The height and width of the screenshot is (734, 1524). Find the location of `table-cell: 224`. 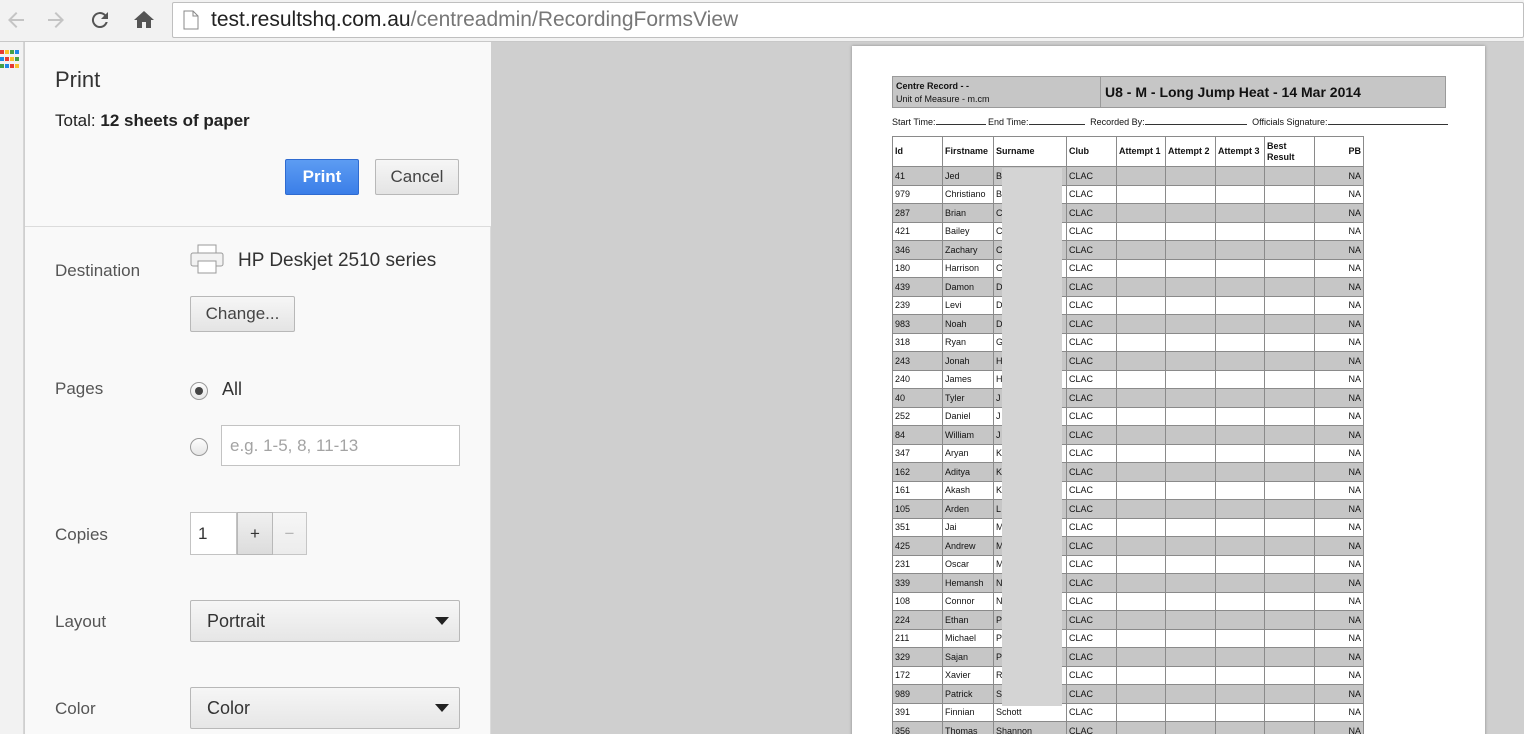

table-cell: 224 is located at coordinates (917, 620).